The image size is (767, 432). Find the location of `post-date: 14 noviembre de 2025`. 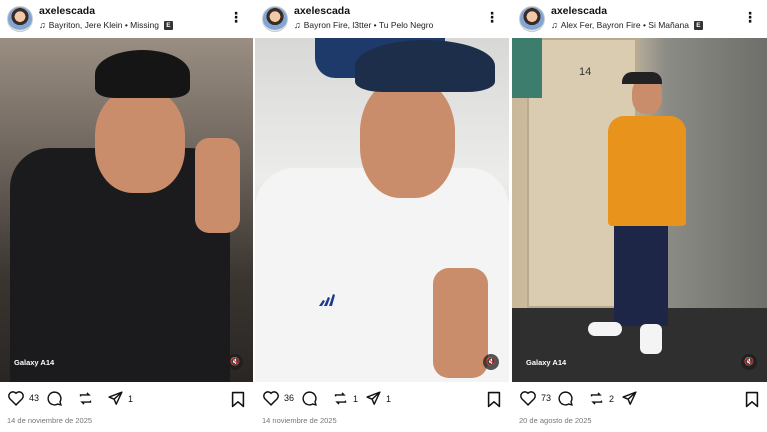

post-date: 14 noviembre de 2025 is located at coordinates (299, 420).